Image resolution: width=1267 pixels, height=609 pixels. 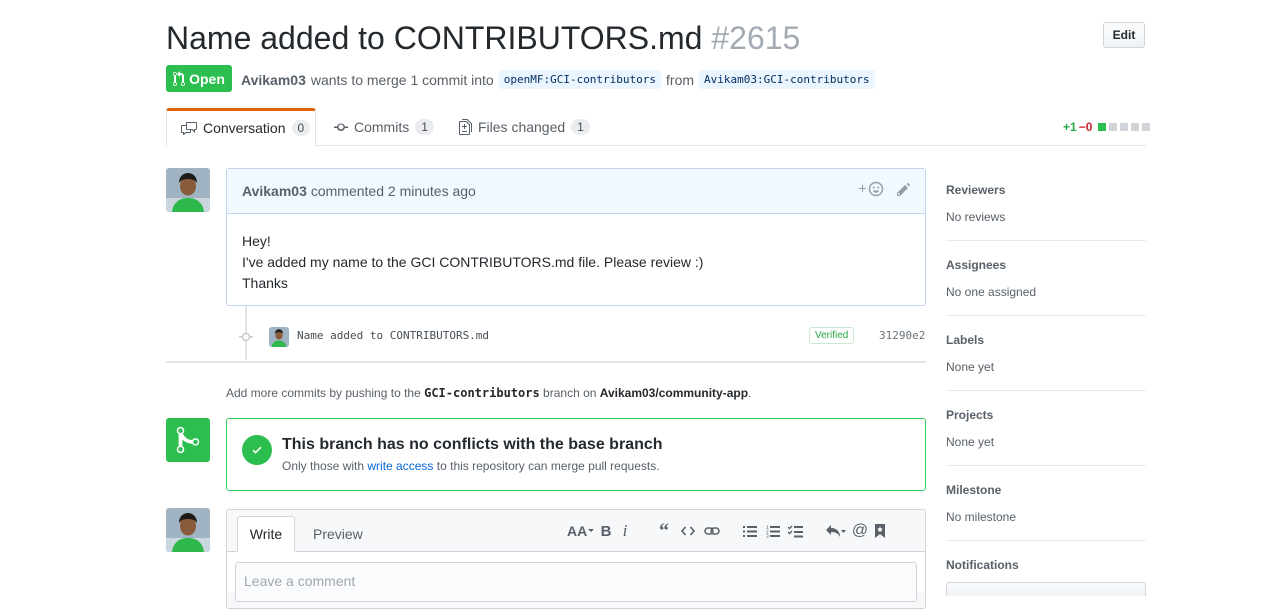 I want to click on sidebar-labels-heading: Labels, so click(x=965, y=340).